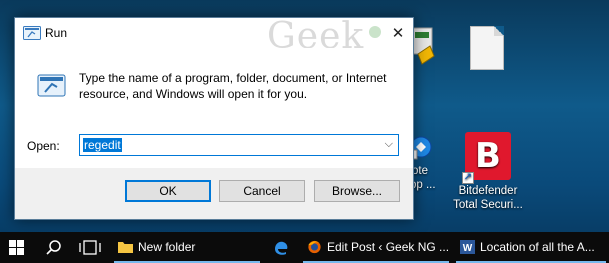 Image resolution: width=609 pixels, height=263 pixels. What do you see at coordinates (51, 85) in the screenshot?
I see `run-program-icon` at bounding box center [51, 85].